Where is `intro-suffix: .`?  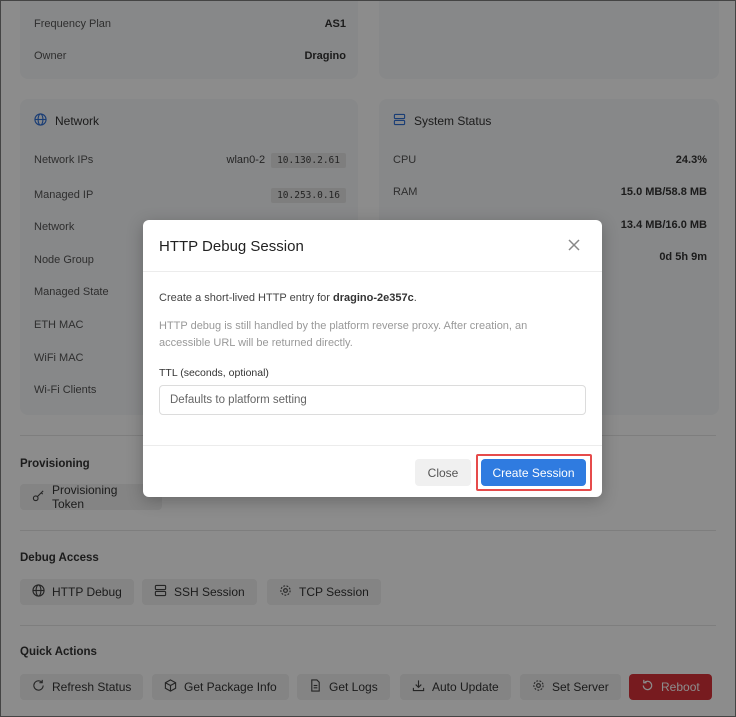
intro-suffix: . is located at coordinates (415, 298).